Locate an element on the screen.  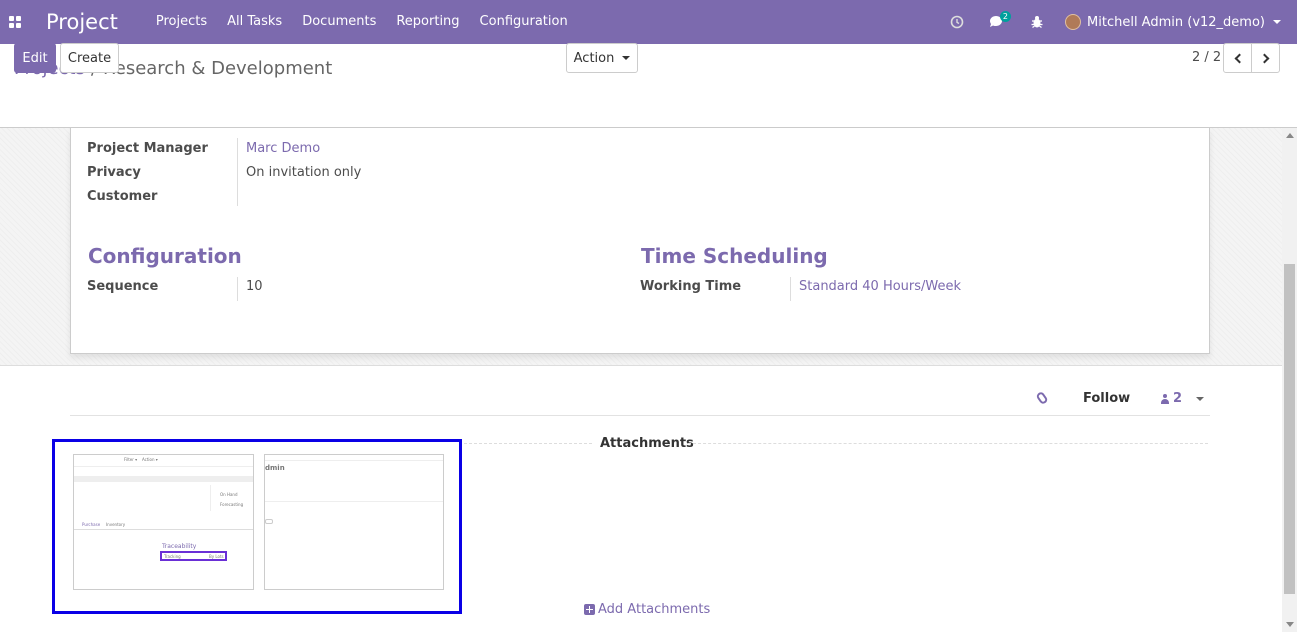
add-attachments-button: Add Attachments is located at coordinates (647, 609).